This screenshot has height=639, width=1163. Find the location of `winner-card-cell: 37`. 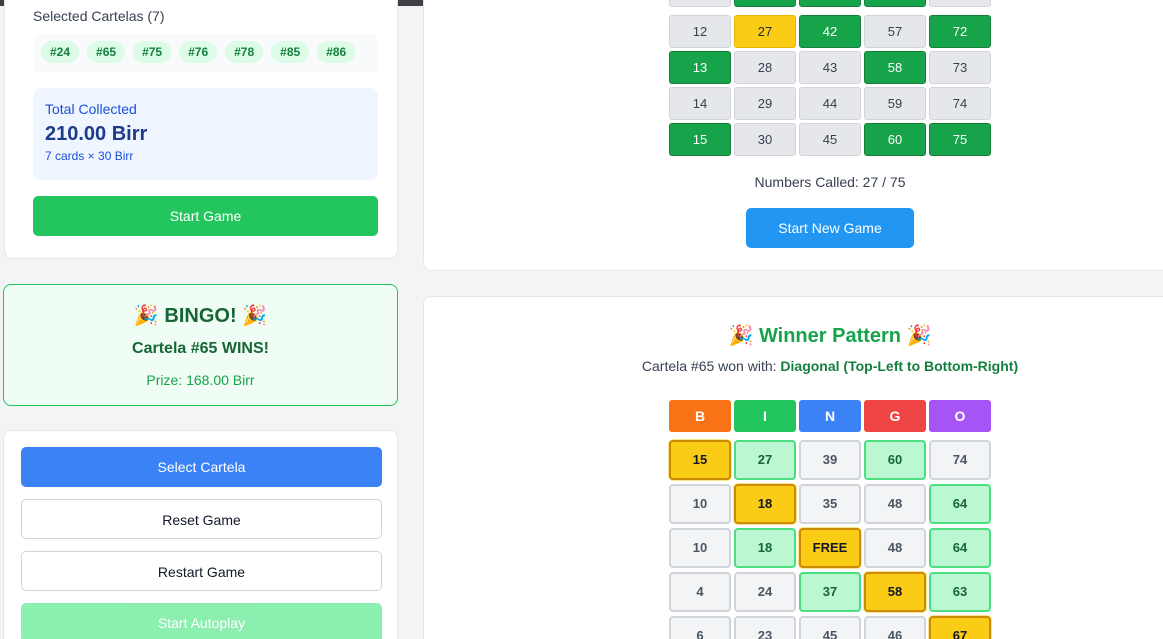

winner-card-cell: 37 is located at coordinates (830, 592).